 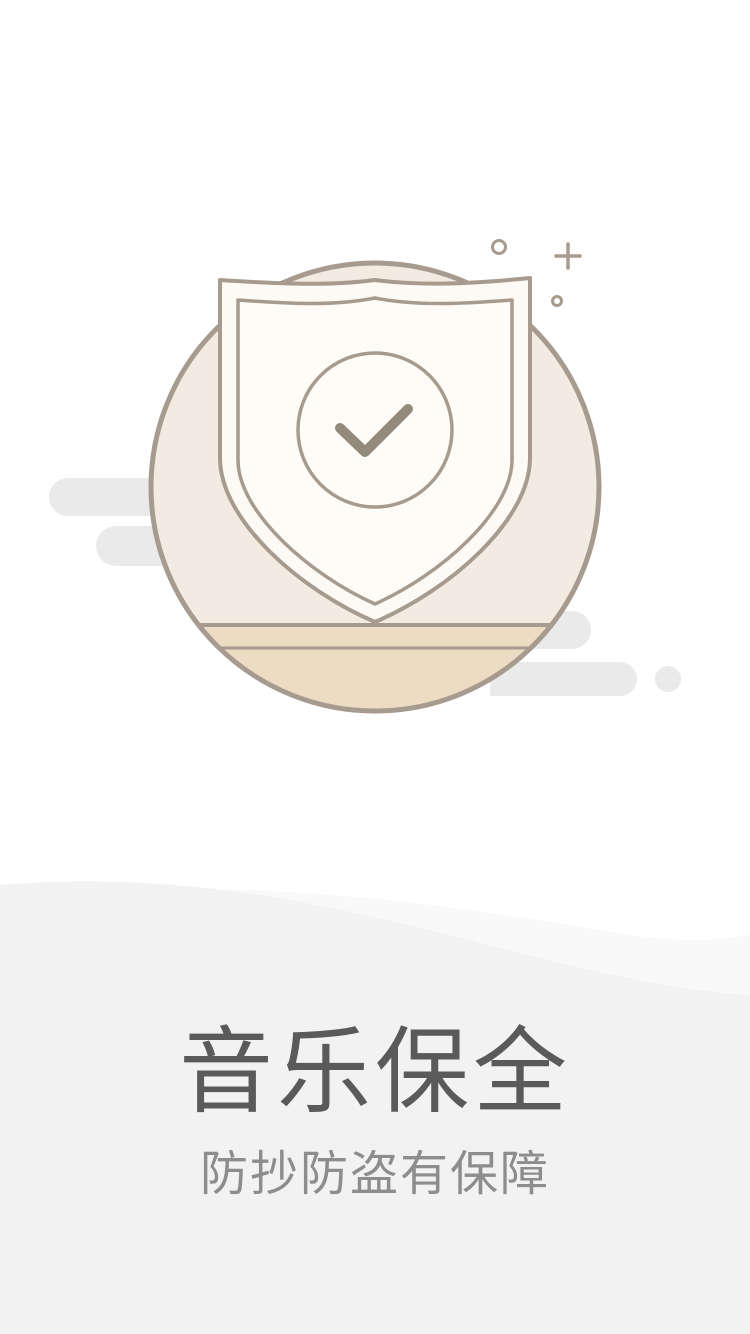 What do you see at coordinates (374, 1174) in the screenshot?
I see `page-subtitle: 防抄防盗有保障` at bounding box center [374, 1174].